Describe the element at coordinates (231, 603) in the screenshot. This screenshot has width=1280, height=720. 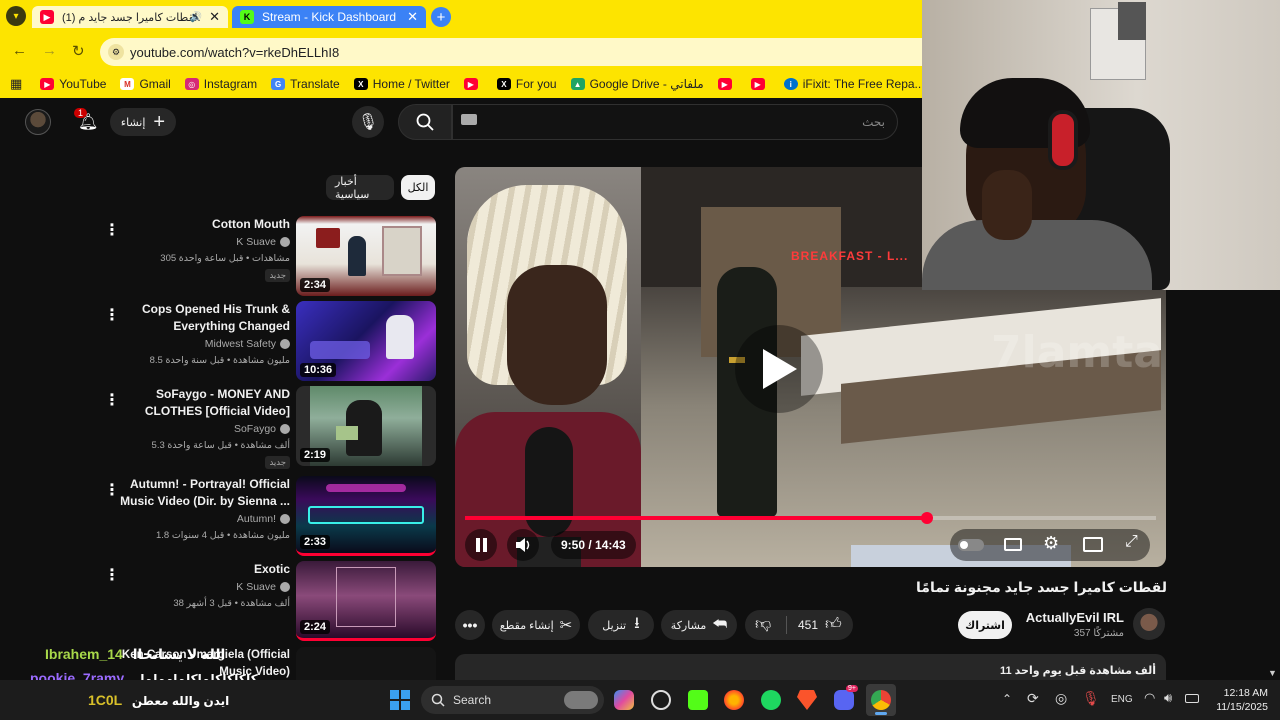
I see `video-meta: 38 ألف مشاهدة • قبل 3 أشهر` at that location.